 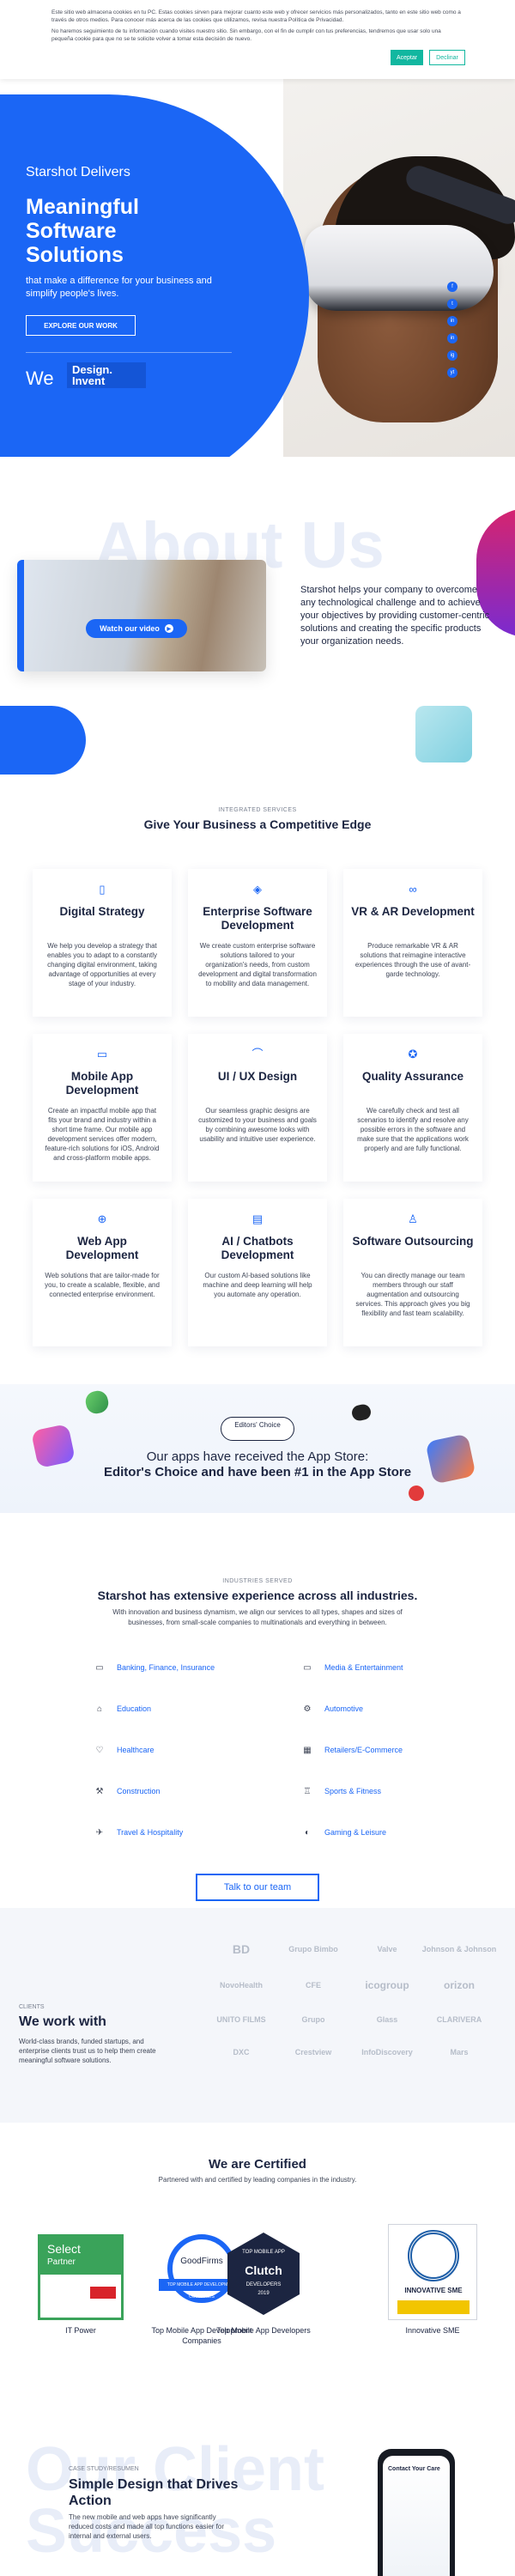 I want to click on about-decor-blob, so click(x=43, y=740).